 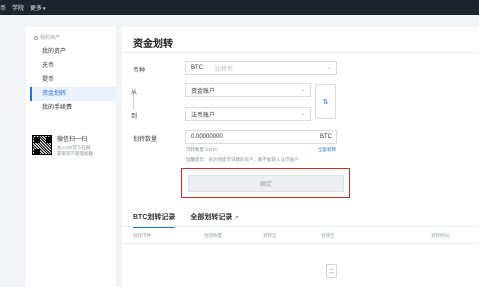 I want to click on qr-line-2: 获取资产管理秘籍, so click(x=75, y=153).